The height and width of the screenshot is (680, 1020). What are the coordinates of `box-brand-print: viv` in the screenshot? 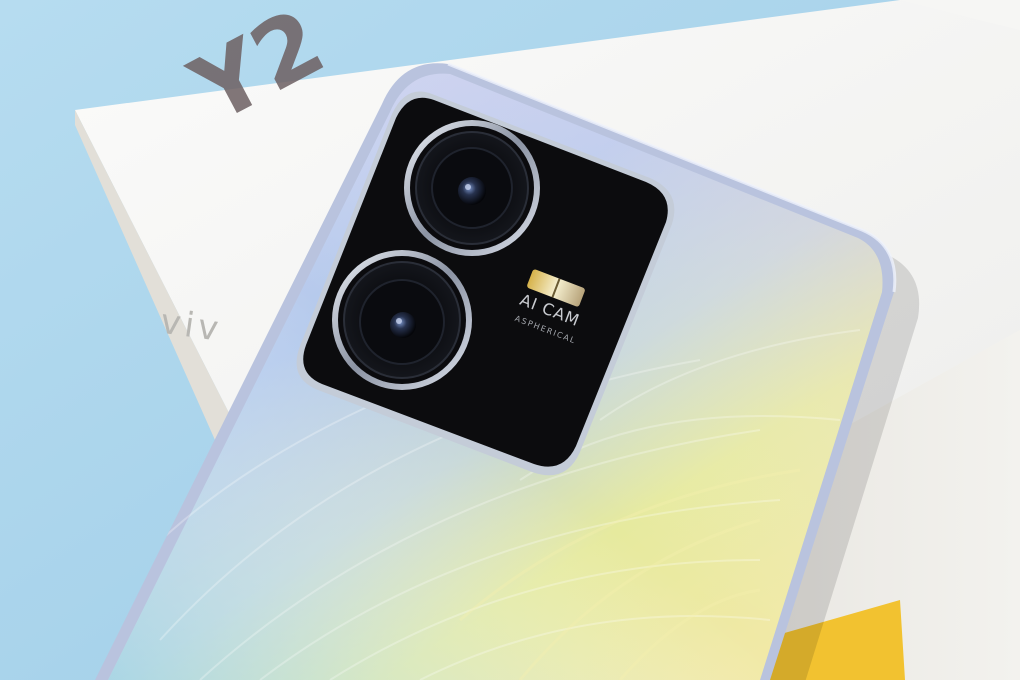 It's located at (191, 326).